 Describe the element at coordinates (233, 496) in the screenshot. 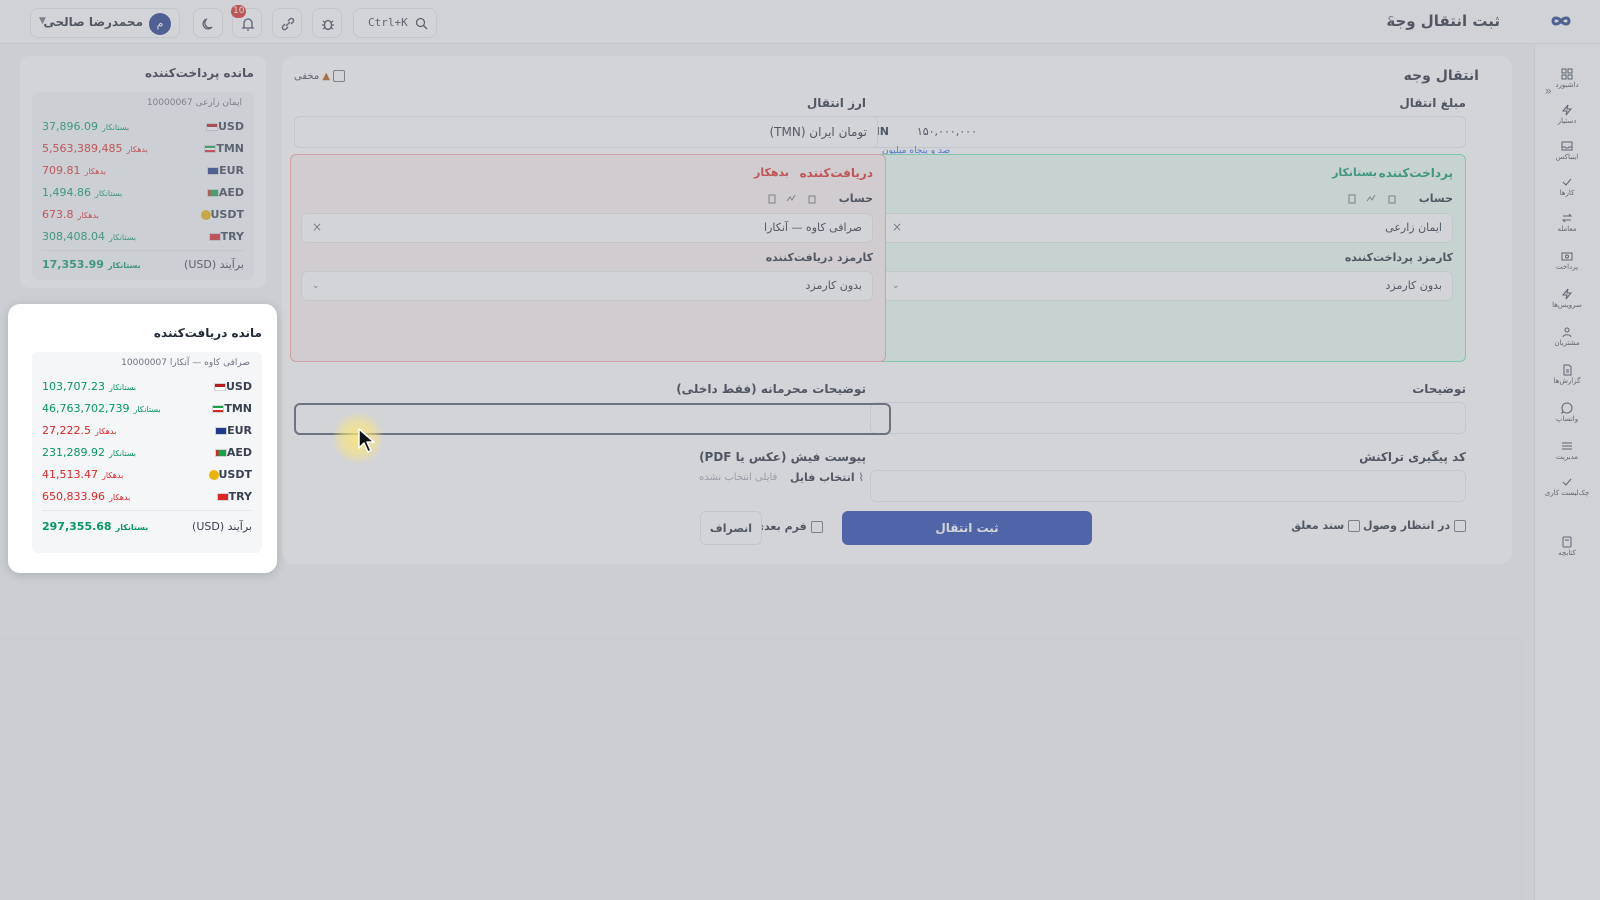

I see `currency-code: TRY` at that location.